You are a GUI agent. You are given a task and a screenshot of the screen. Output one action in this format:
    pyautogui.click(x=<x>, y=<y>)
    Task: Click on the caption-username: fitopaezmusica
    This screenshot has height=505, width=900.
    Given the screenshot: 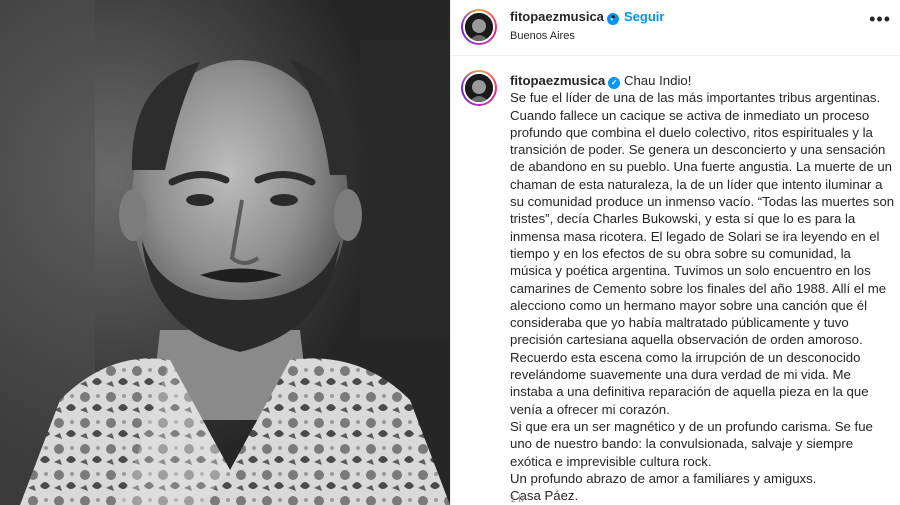 What is the action you would take?
    pyautogui.click(x=557, y=80)
    